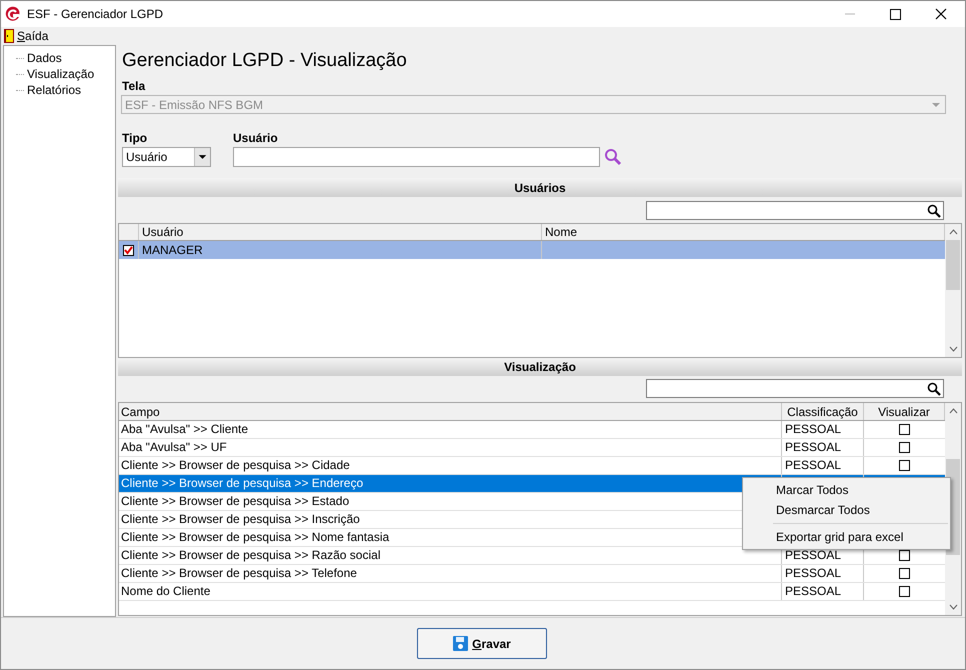  Describe the element at coordinates (540, 187) in the screenshot. I see `section-header: Usuários` at that location.